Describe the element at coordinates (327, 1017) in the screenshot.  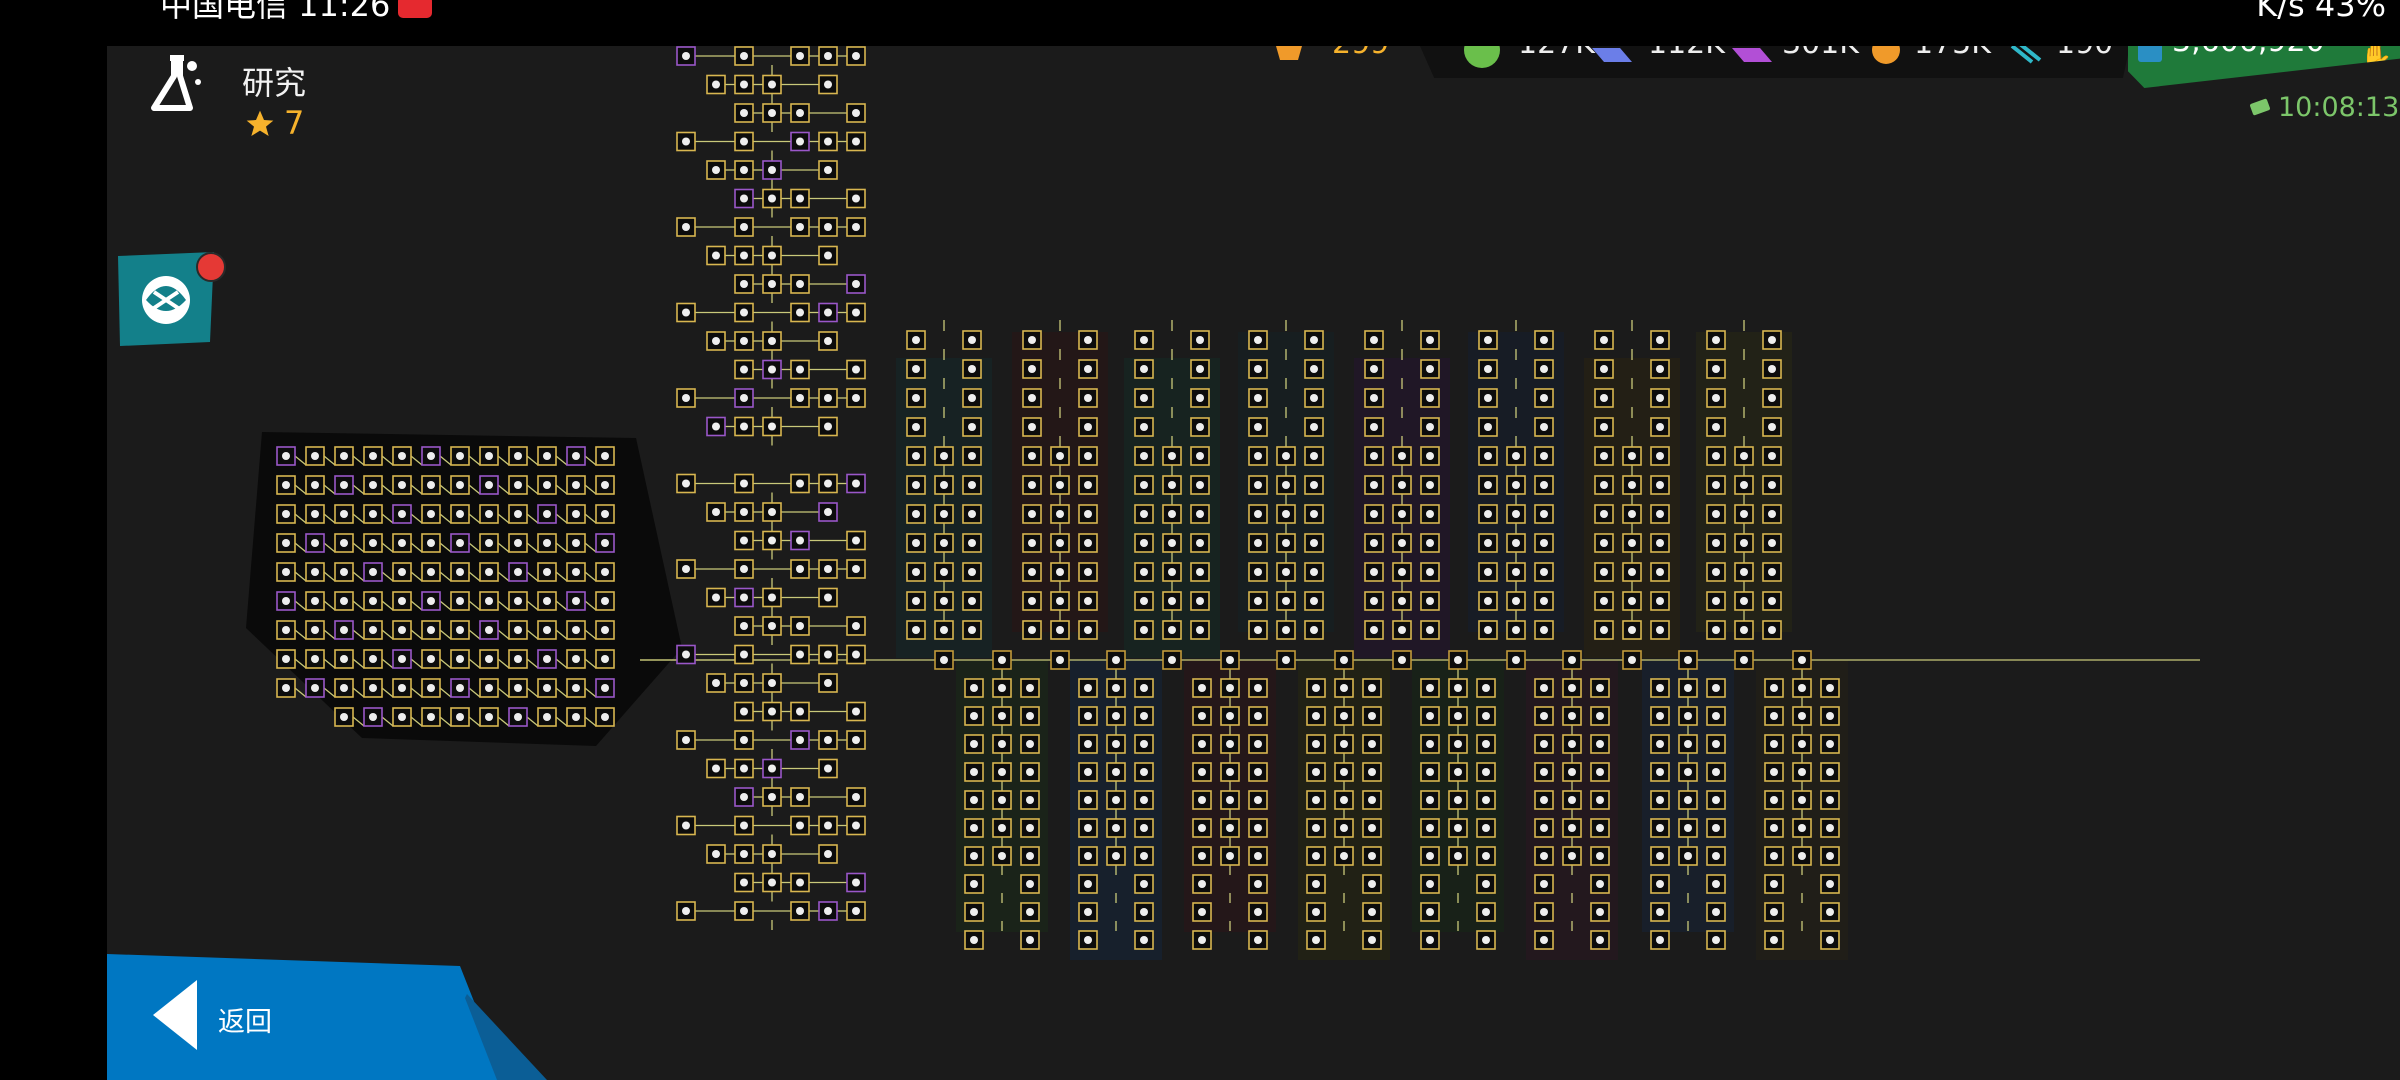
I see `back-button` at that location.